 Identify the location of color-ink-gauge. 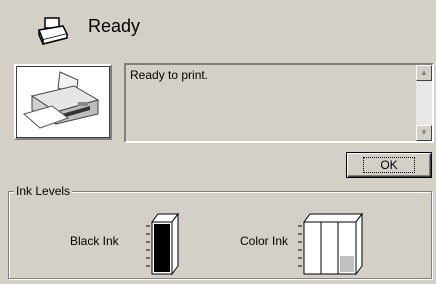
(331, 244).